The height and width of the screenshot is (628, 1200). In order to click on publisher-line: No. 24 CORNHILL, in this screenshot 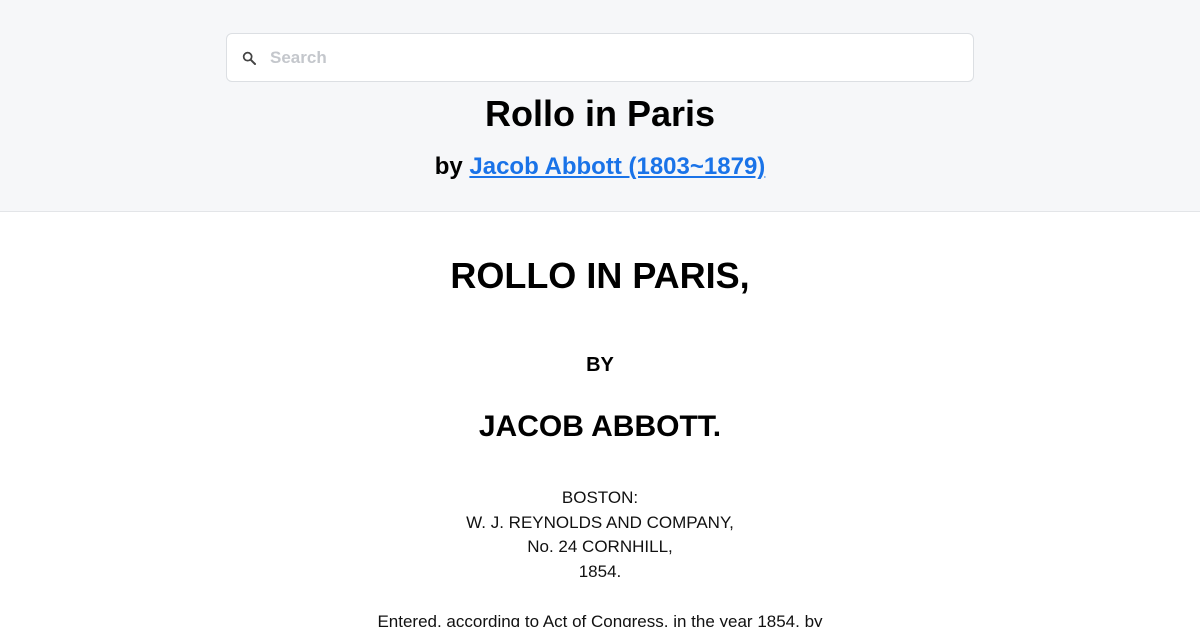, I will do `click(600, 547)`.